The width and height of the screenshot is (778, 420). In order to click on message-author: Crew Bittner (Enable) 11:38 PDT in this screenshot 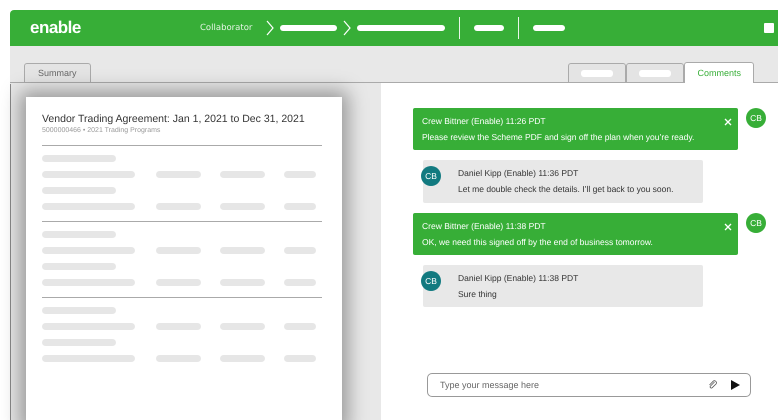, I will do `click(484, 226)`.